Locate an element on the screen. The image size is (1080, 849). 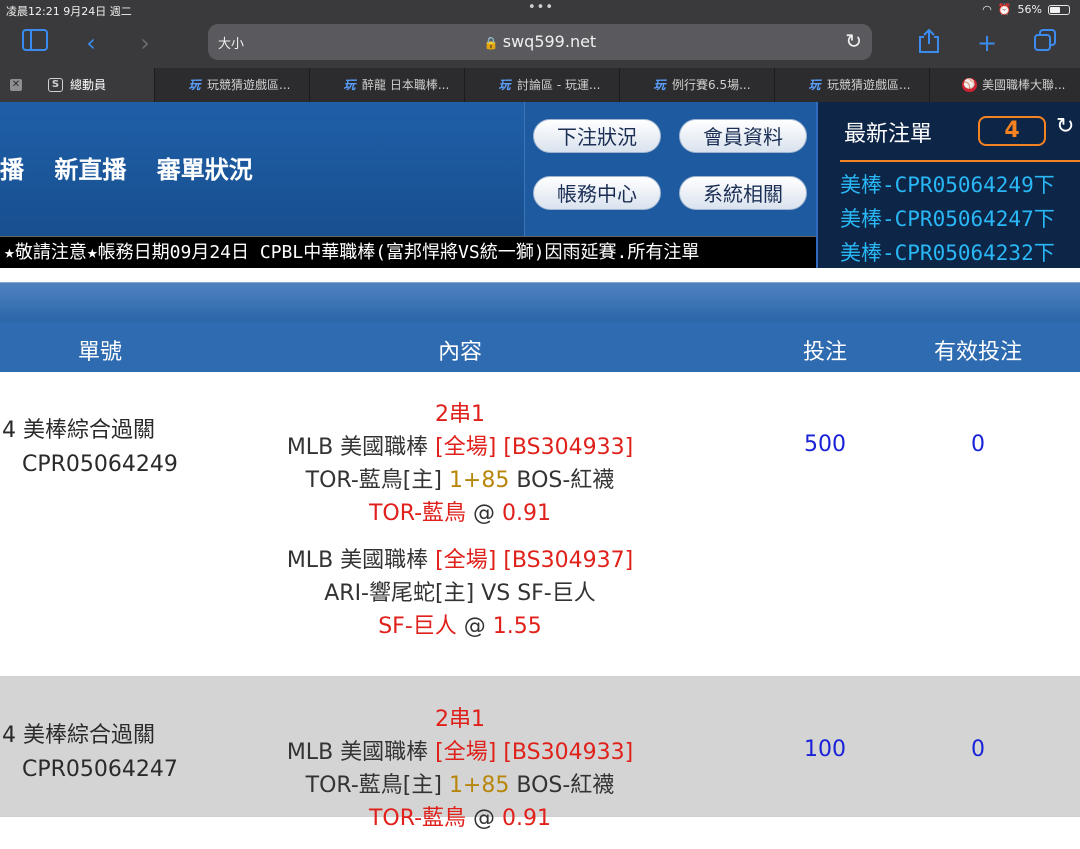
address-bar: 大小 🔒 swq599.net ↻ is located at coordinates (540, 42).